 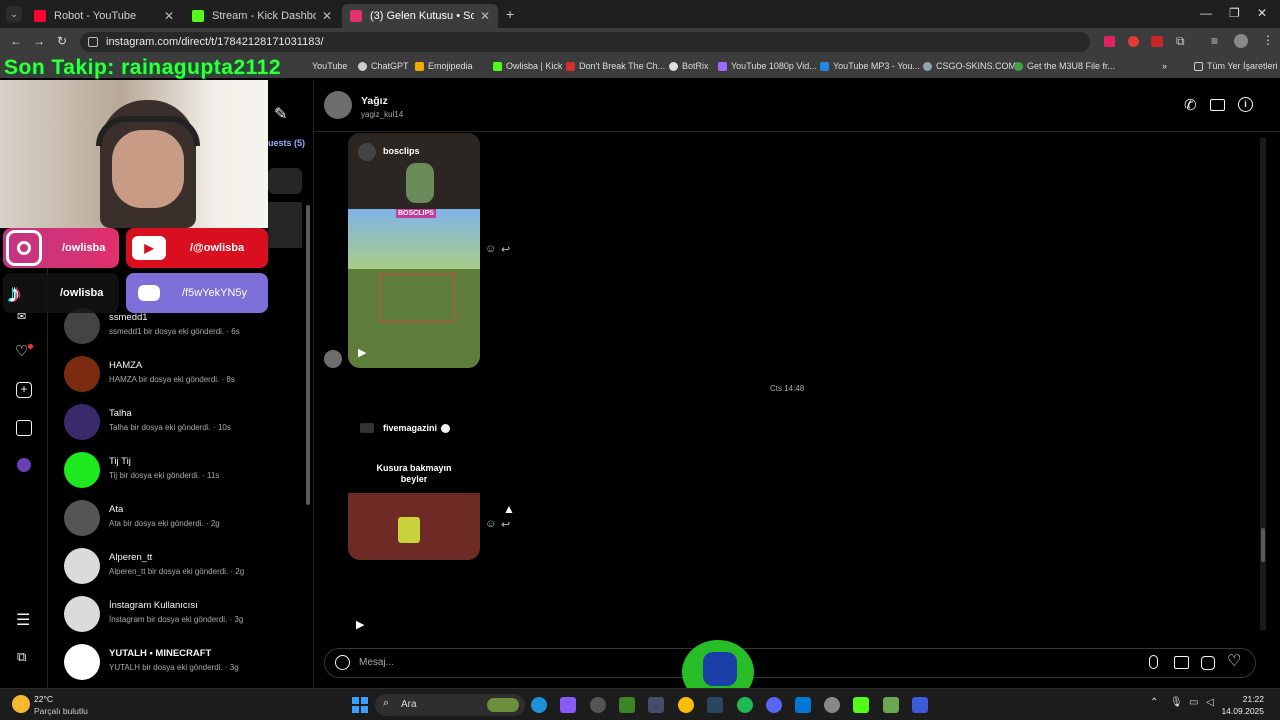 What do you see at coordinates (1268, 40) in the screenshot?
I see `menu-kebab-icon: ⋮` at bounding box center [1268, 40].